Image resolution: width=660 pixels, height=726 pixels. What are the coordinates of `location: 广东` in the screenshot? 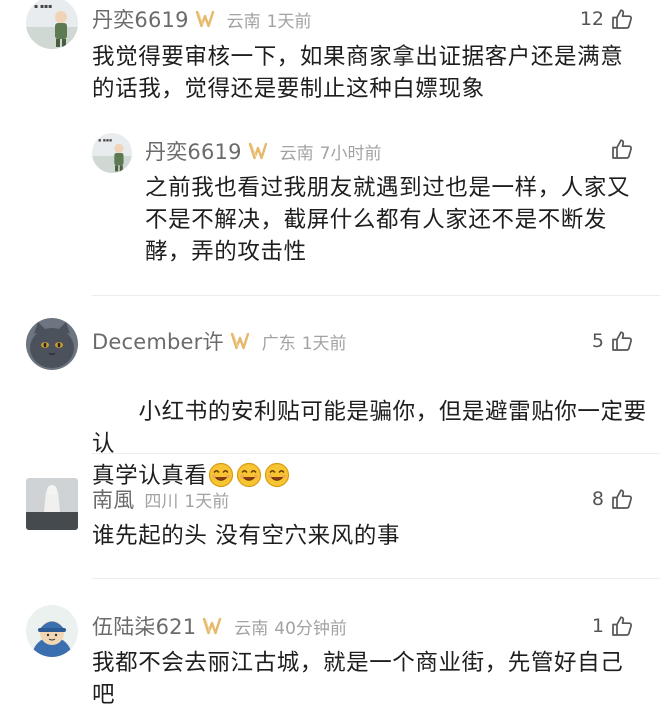 It's located at (278, 343).